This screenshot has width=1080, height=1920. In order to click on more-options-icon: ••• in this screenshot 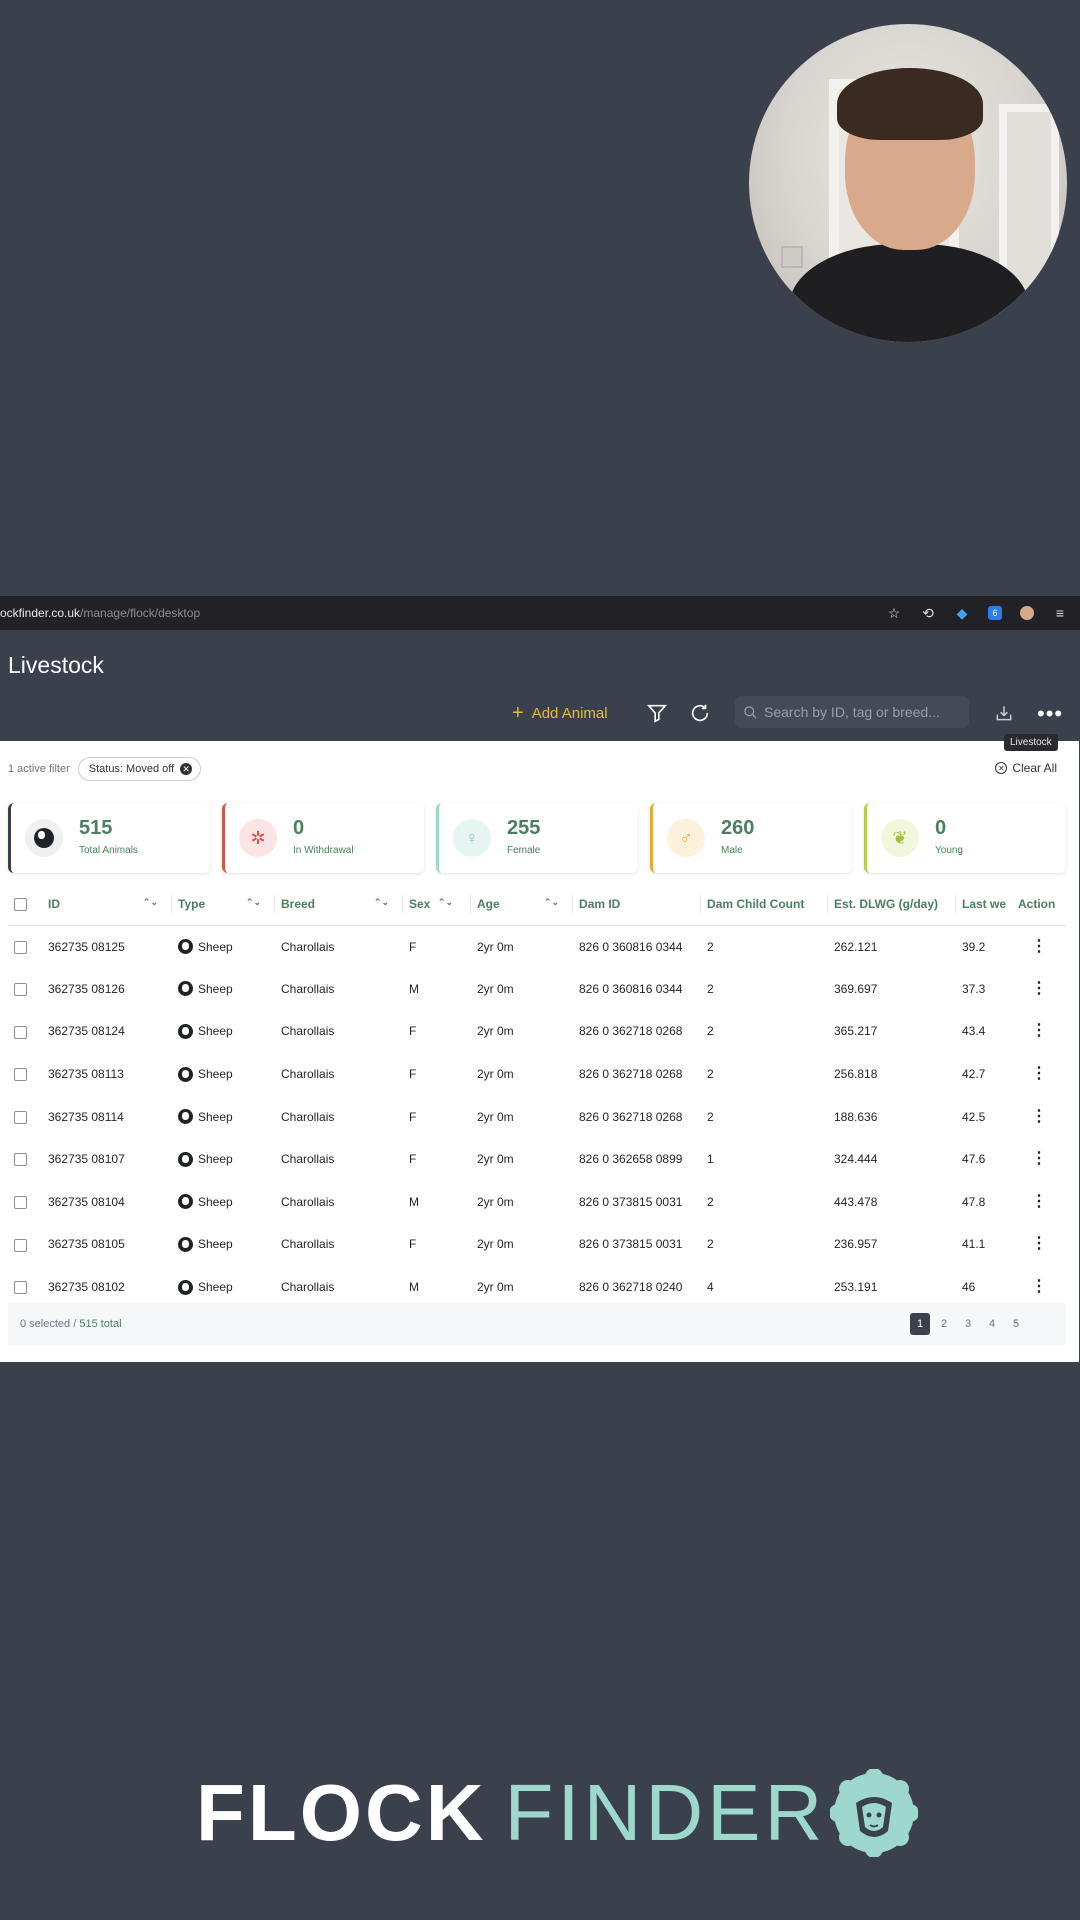, I will do `click(1050, 714)`.